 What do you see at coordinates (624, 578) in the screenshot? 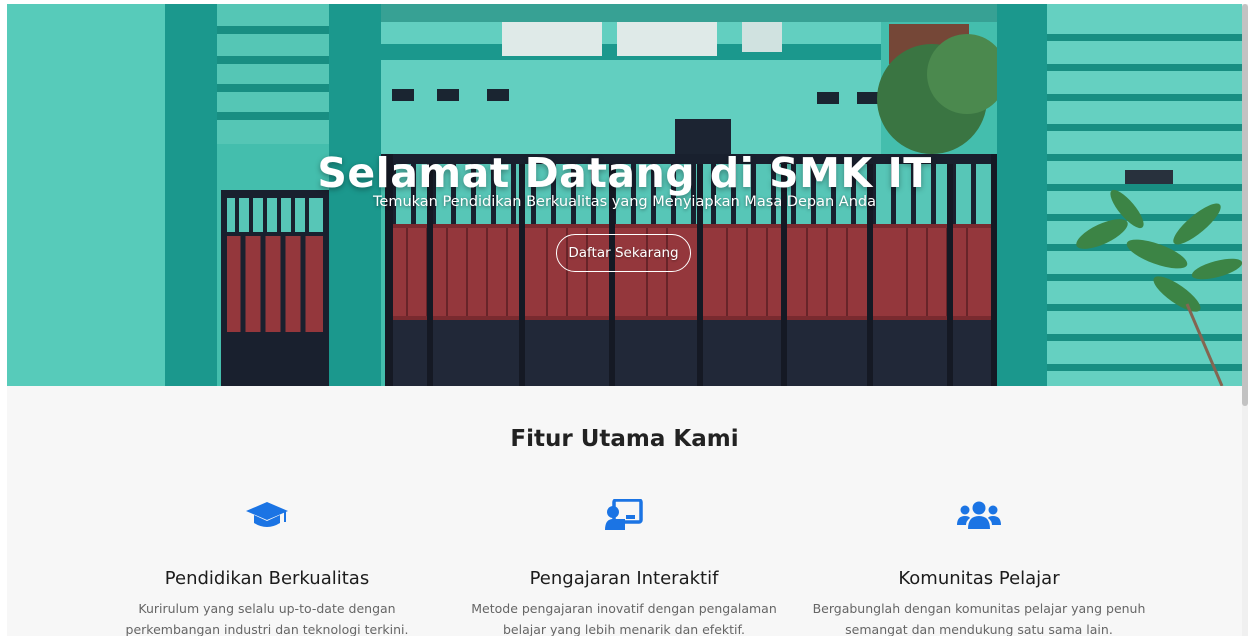
I see `feature-title: Pengajaran Interaktif` at bounding box center [624, 578].